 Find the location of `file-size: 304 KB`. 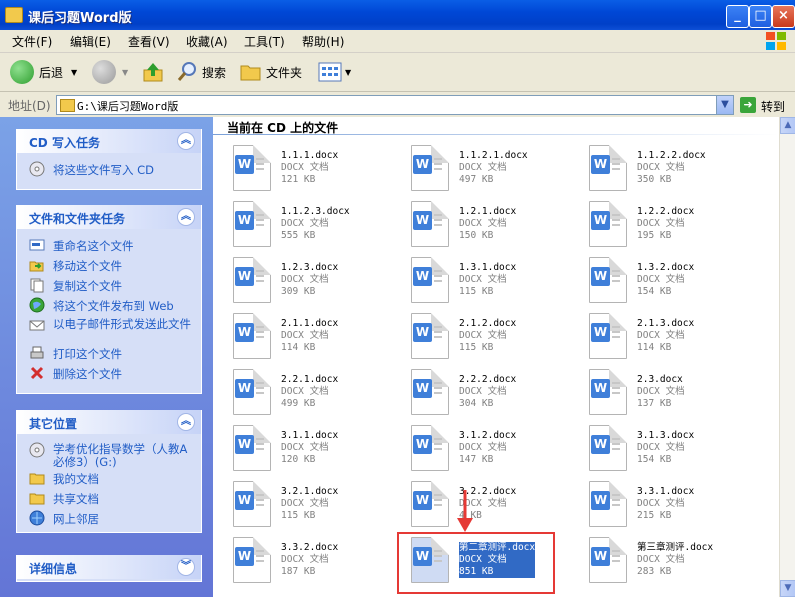

file-size: 304 KB is located at coordinates (476, 403).